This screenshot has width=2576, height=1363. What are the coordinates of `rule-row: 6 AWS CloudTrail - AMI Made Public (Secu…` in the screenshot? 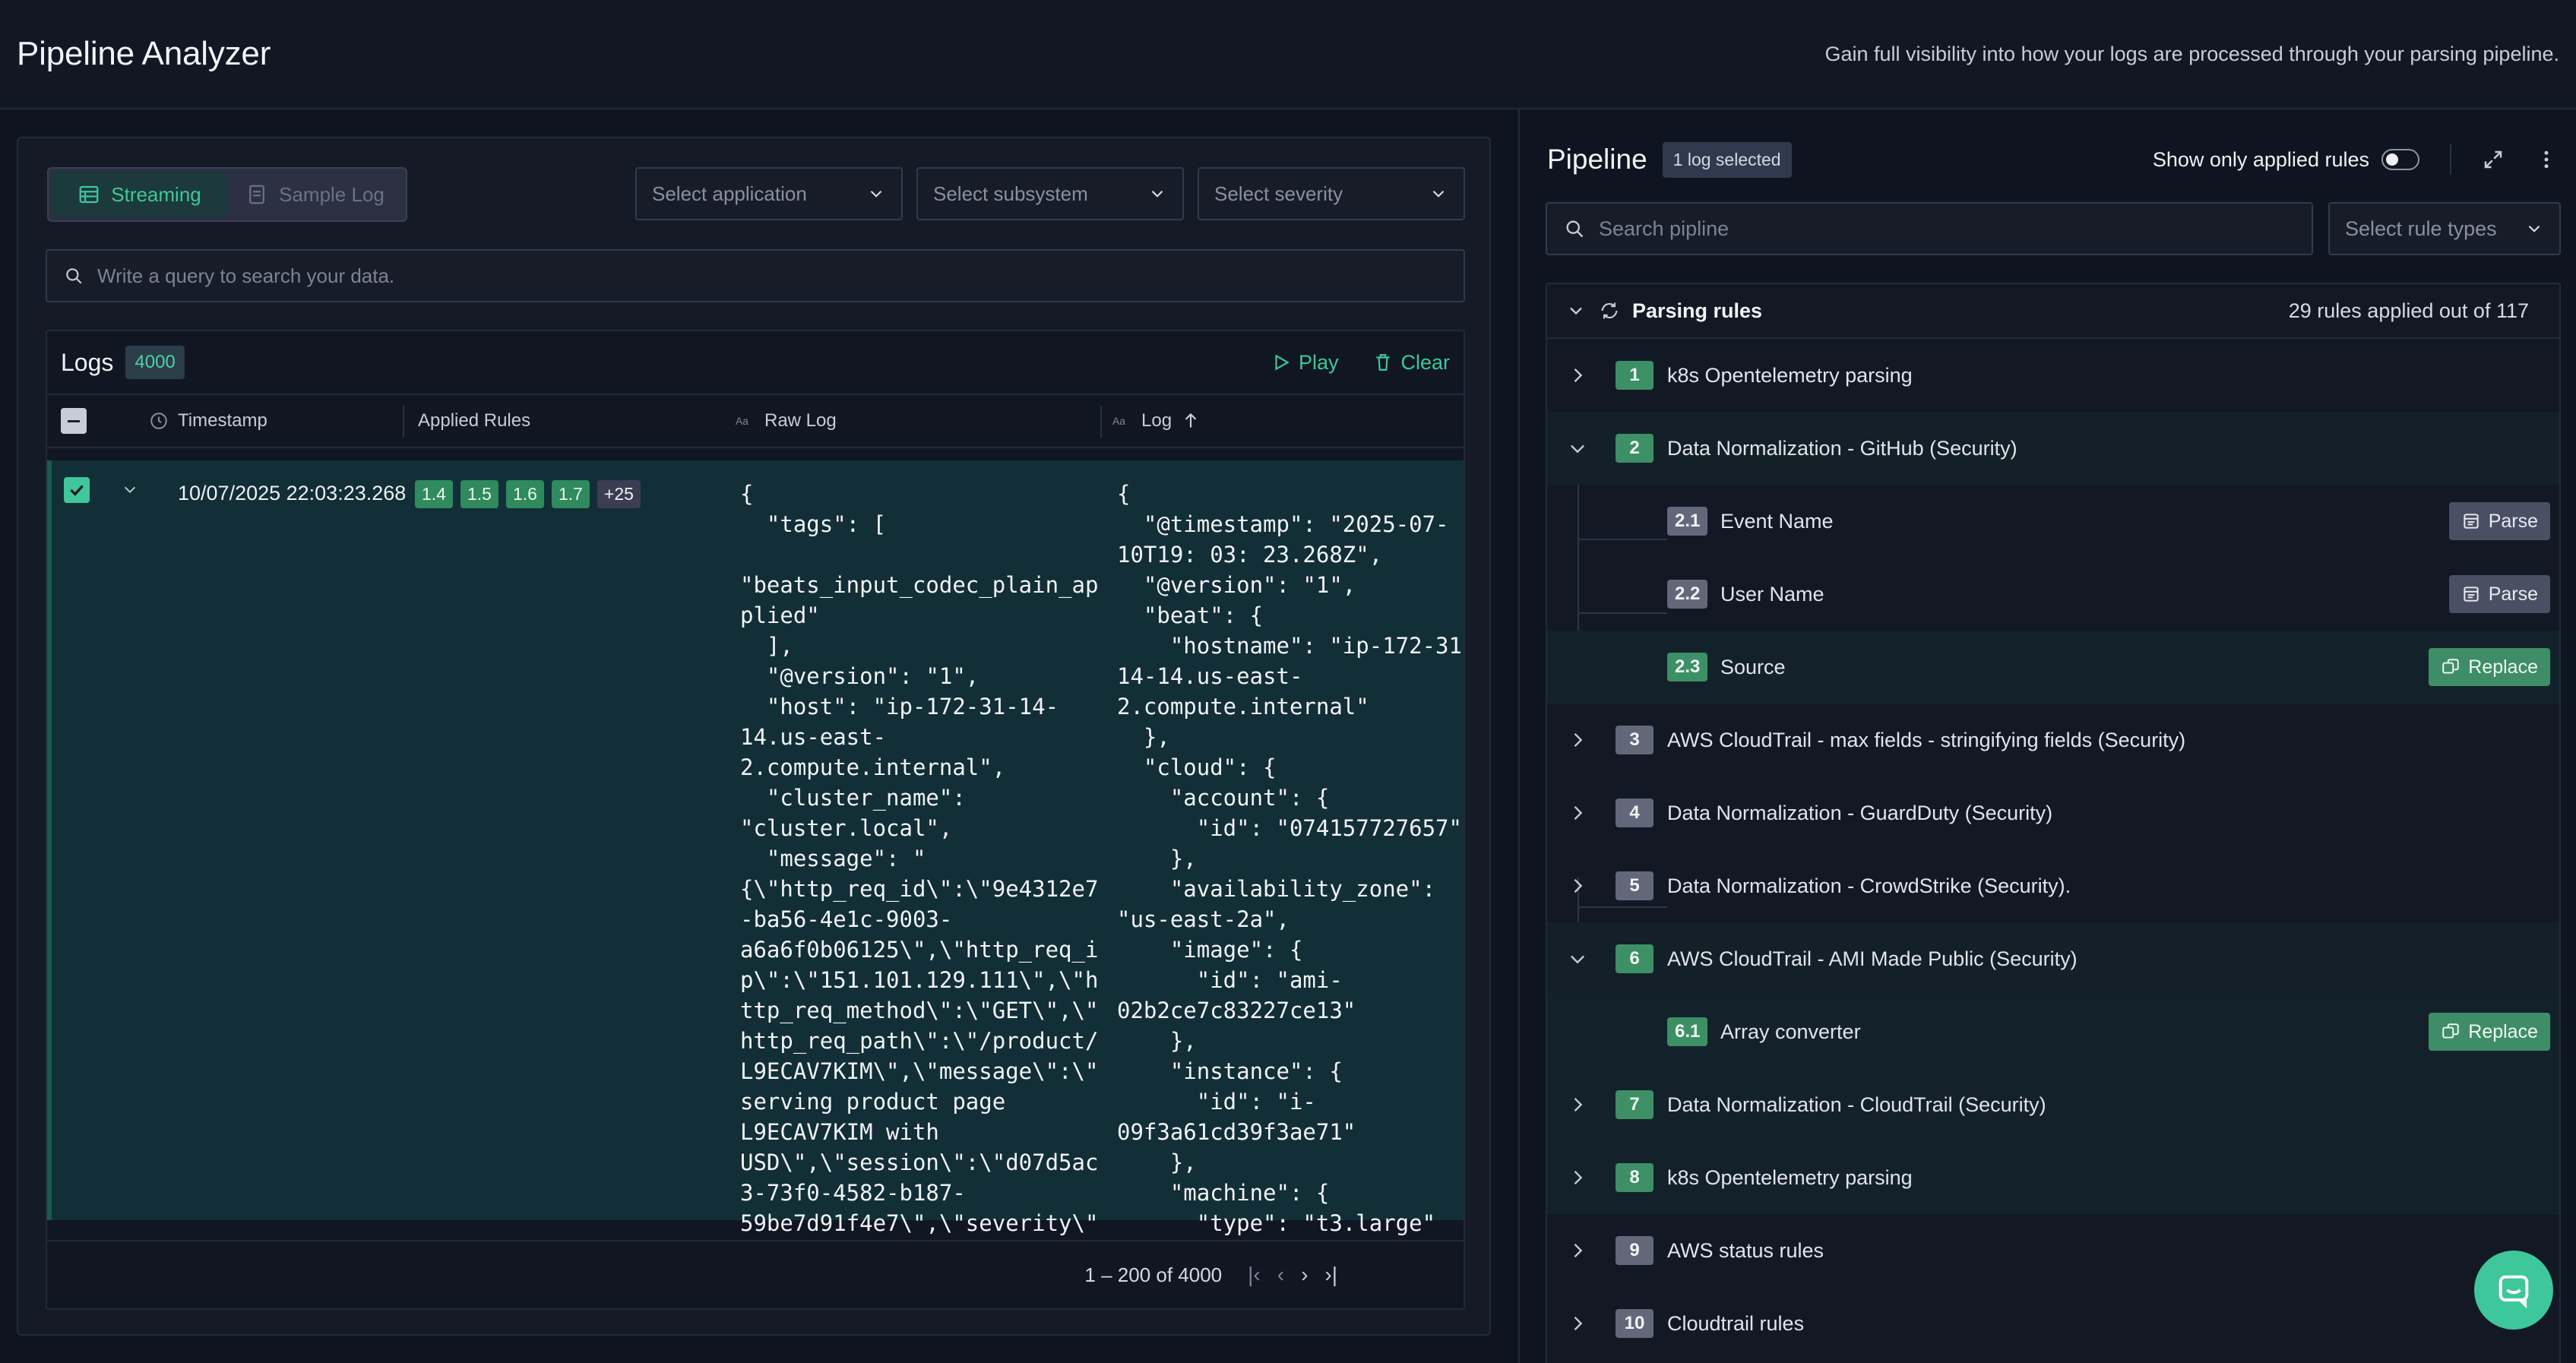 It's located at (2053, 958).